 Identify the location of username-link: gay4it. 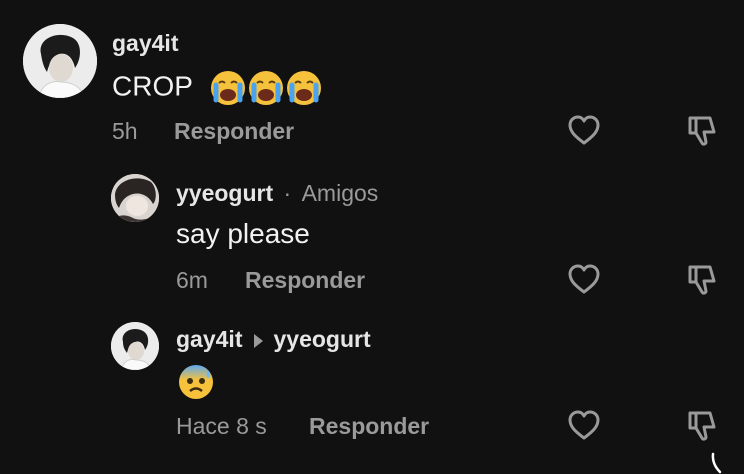
(209, 339).